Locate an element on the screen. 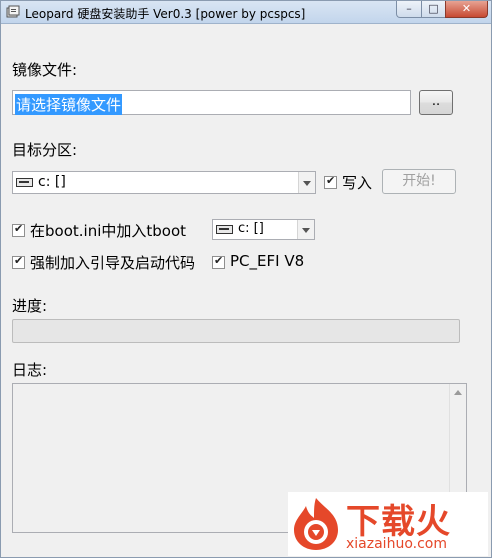 The width and height of the screenshot is (492, 558). target-partition-select: c: [] is located at coordinates (164, 182).